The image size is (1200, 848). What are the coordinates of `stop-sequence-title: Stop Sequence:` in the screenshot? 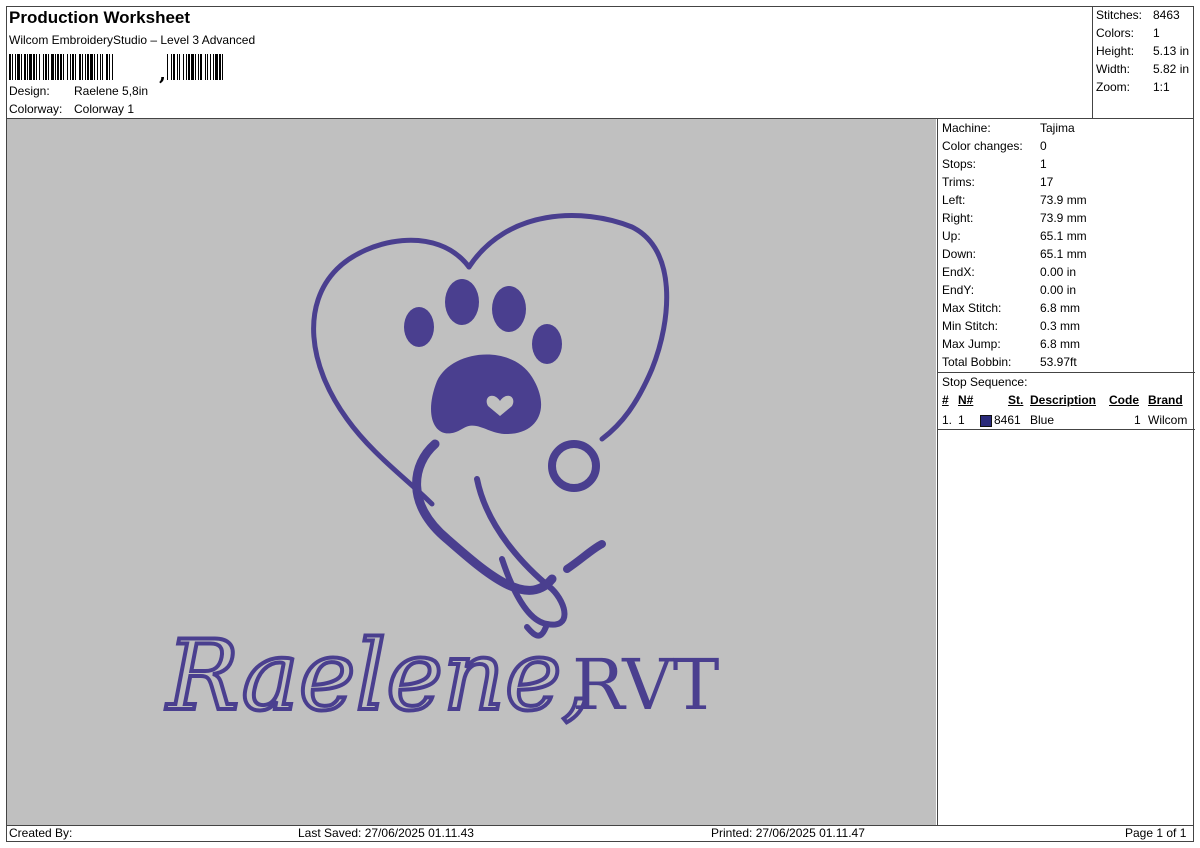 It's located at (985, 382).